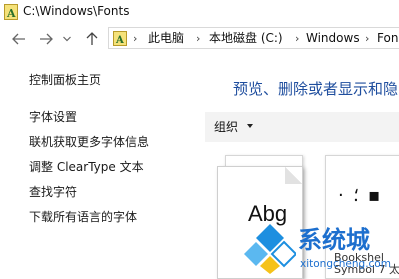  Describe the element at coordinates (293, 175) in the screenshot. I see `page-fold-icon` at that location.